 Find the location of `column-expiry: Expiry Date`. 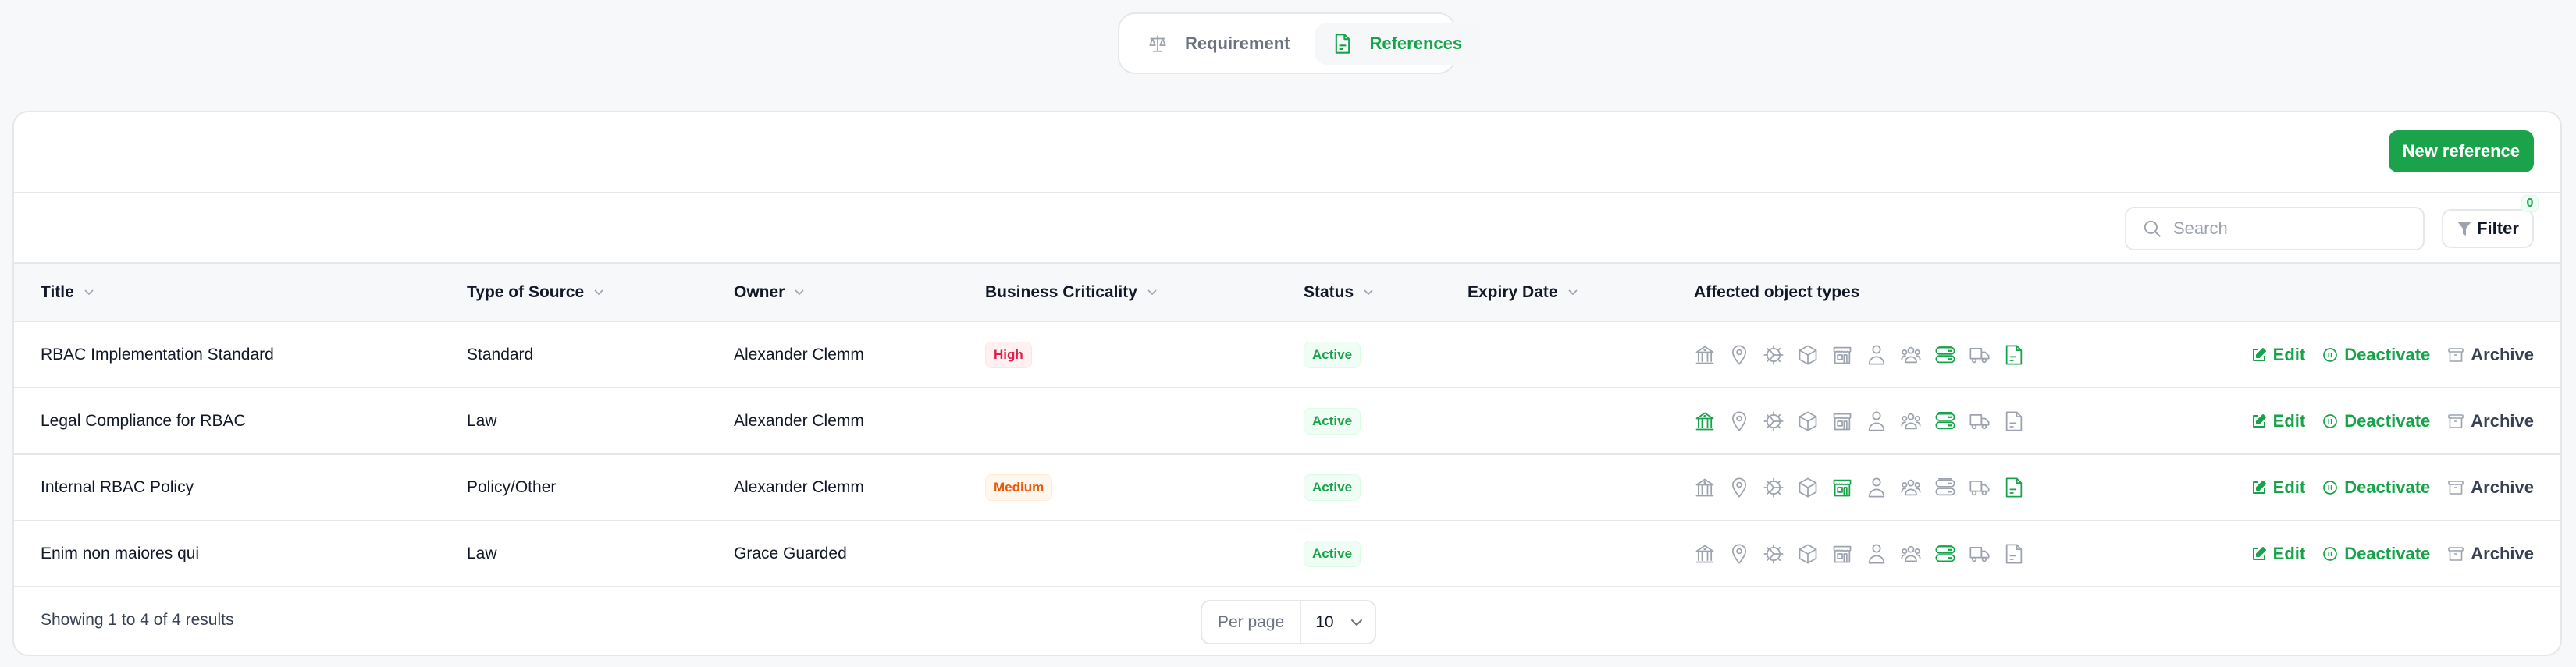

column-expiry: Expiry Date is located at coordinates (1513, 291).